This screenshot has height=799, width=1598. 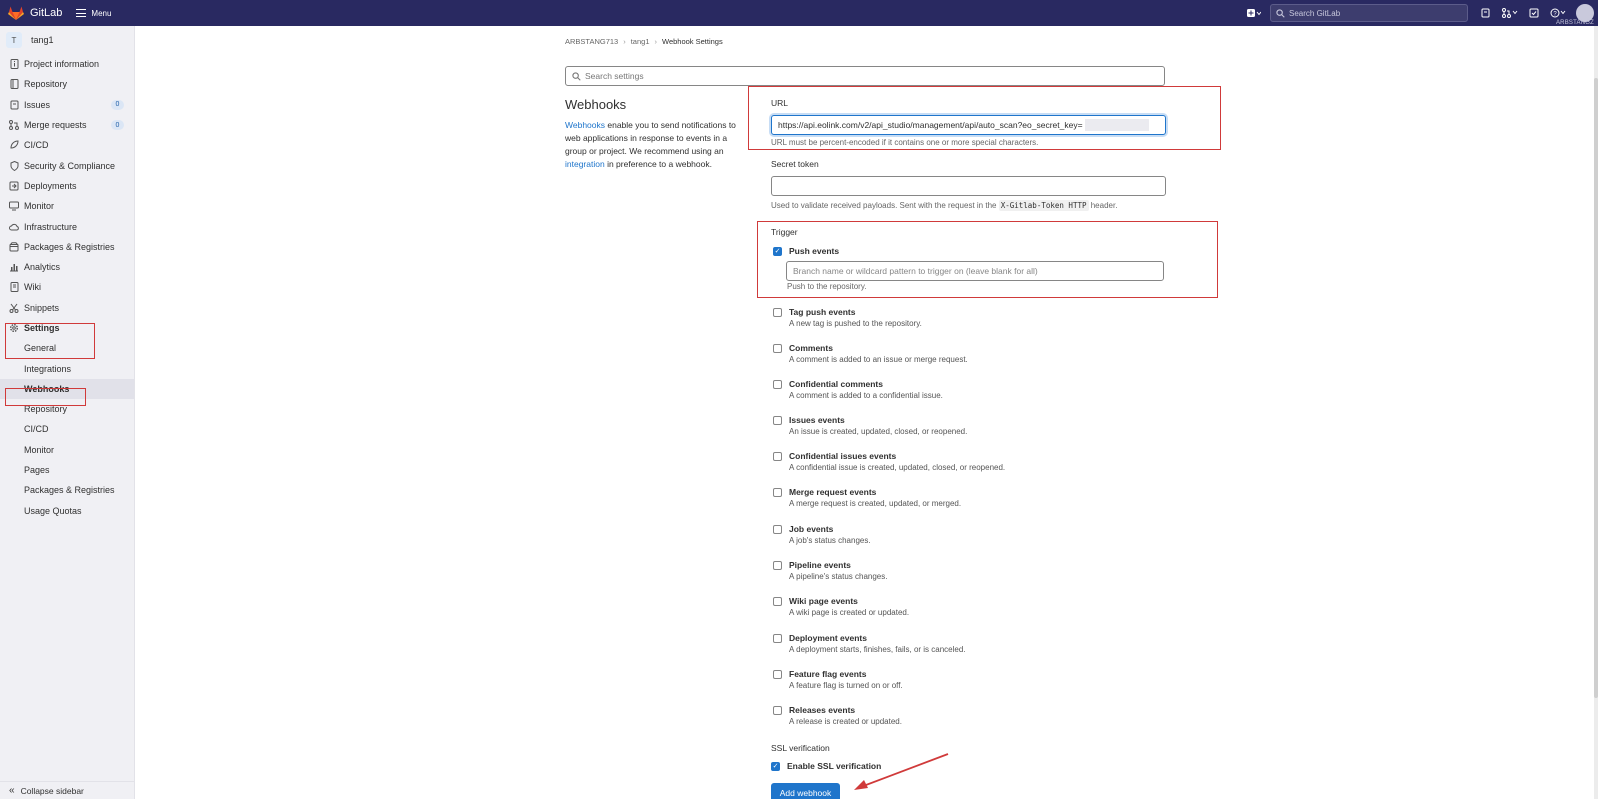 What do you see at coordinates (67, 267) in the screenshot?
I see `sidebar-item-analytics: Analytics` at bounding box center [67, 267].